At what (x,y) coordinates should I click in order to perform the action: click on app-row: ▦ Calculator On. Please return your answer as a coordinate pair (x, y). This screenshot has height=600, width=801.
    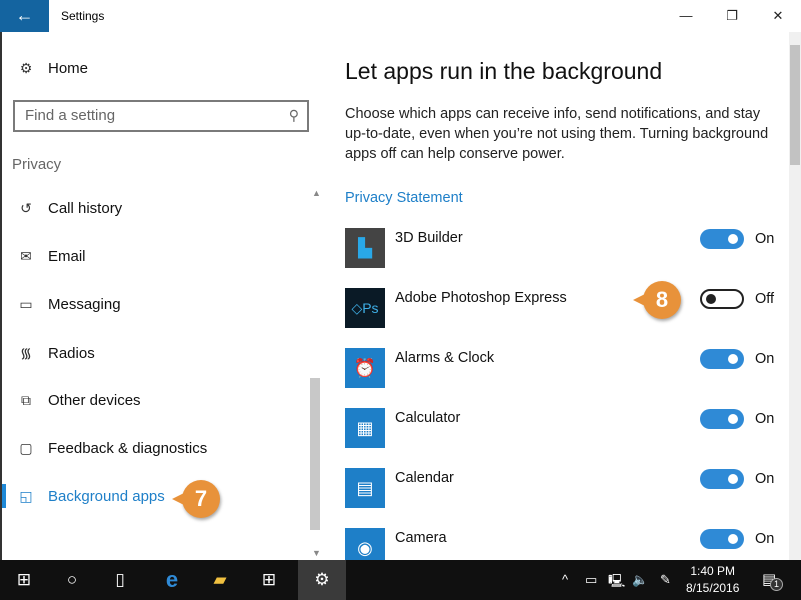
    Looking at the image, I should click on (567, 428).